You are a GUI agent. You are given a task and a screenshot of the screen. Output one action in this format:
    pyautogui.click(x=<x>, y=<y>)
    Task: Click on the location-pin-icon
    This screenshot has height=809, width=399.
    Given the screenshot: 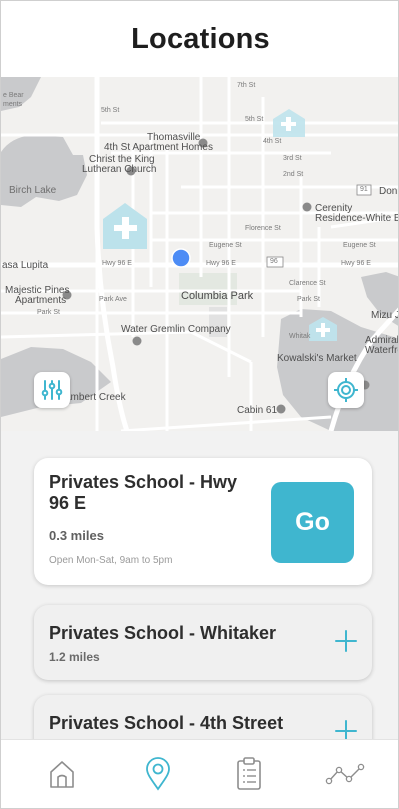 What is the action you would take?
    pyautogui.click(x=158, y=774)
    